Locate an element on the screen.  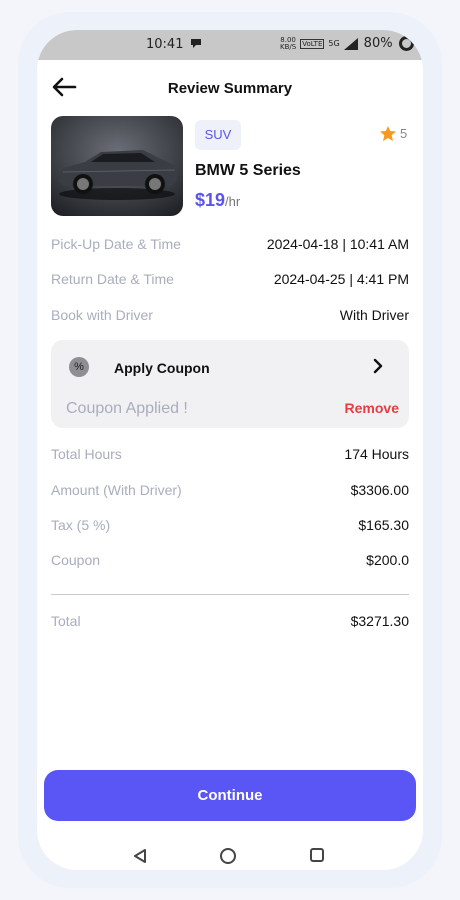
total-value: $3271.30 is located at coordinates (379, 621).